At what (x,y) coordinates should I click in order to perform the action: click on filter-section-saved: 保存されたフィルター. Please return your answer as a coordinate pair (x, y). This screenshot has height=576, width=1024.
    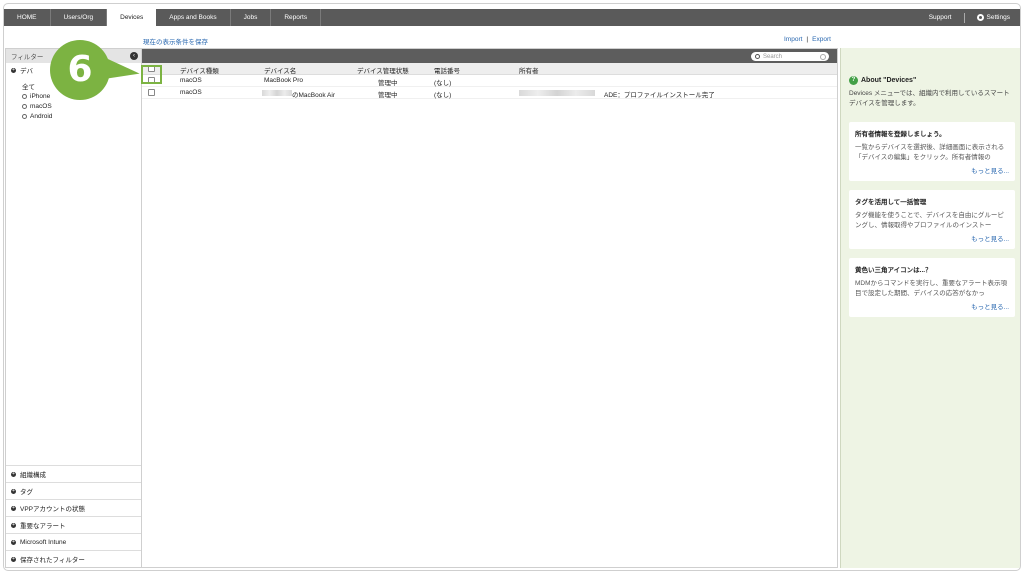
    Looking at the image, I should click on (73, 558).